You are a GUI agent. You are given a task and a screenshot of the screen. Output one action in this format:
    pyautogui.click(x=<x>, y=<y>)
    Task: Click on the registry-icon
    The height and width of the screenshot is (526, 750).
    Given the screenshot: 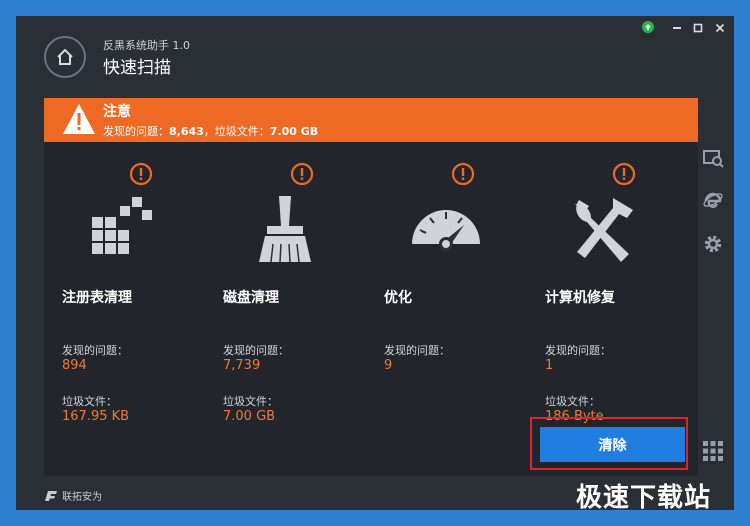 What is the action you would take?
    pyautogui.click(x=122, y=225)
    